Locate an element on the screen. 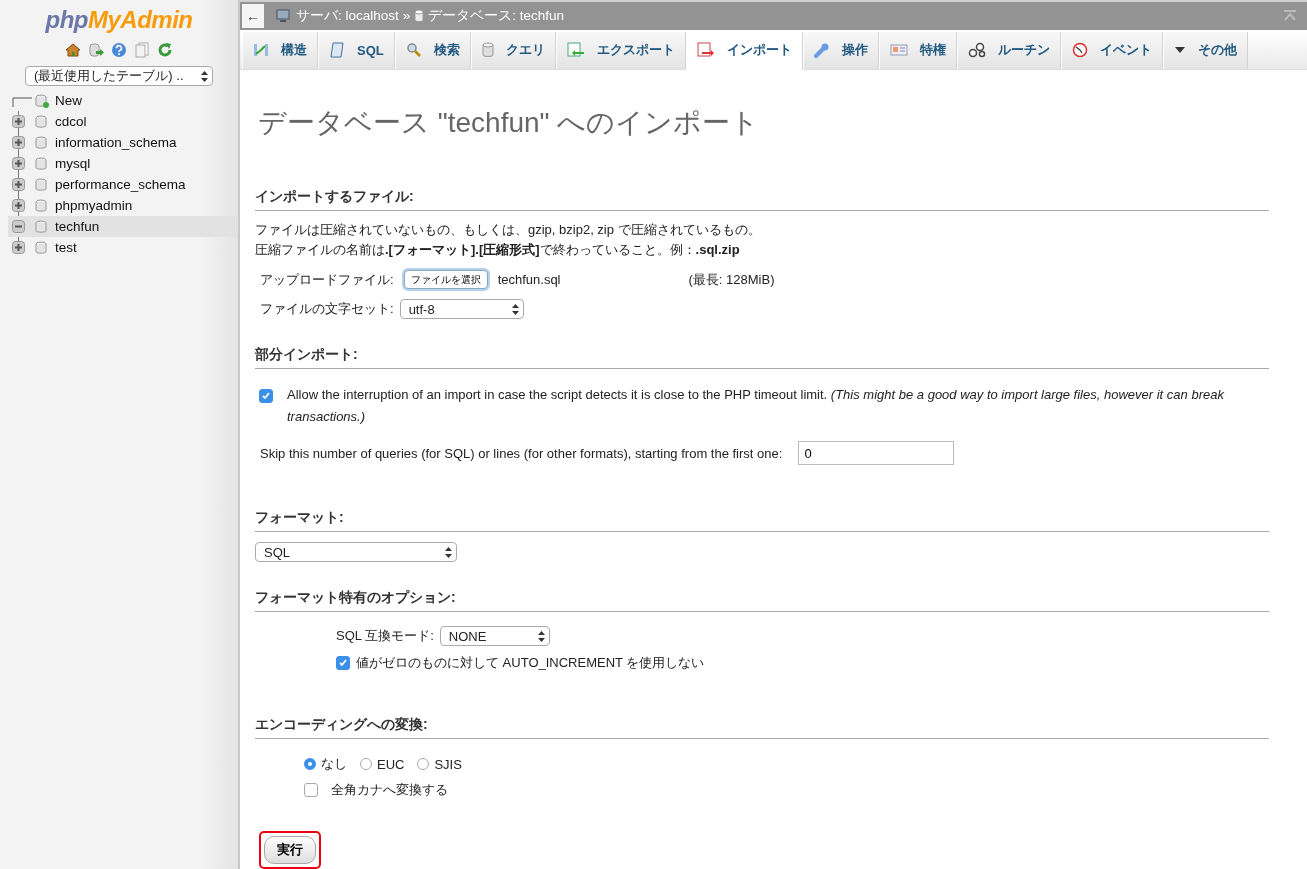 This screenshot has width=1307, height=869. skip-queries-input: 0 is located at coordinates (876, 453).